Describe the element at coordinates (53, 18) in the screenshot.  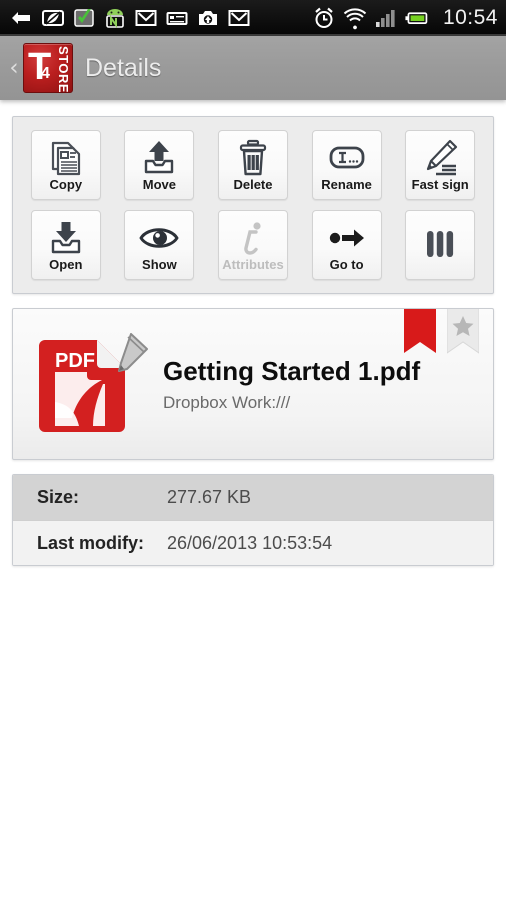
I see `evernote-leaf-icon` at that location.